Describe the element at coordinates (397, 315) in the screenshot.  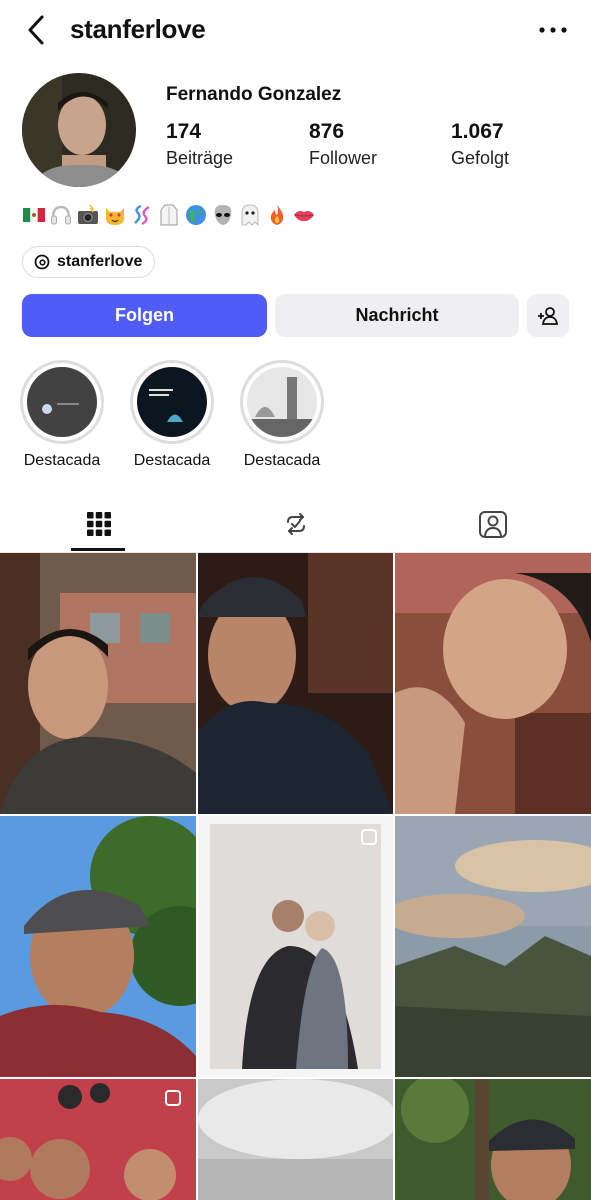
I see `message-button: Nachricht` at that location.